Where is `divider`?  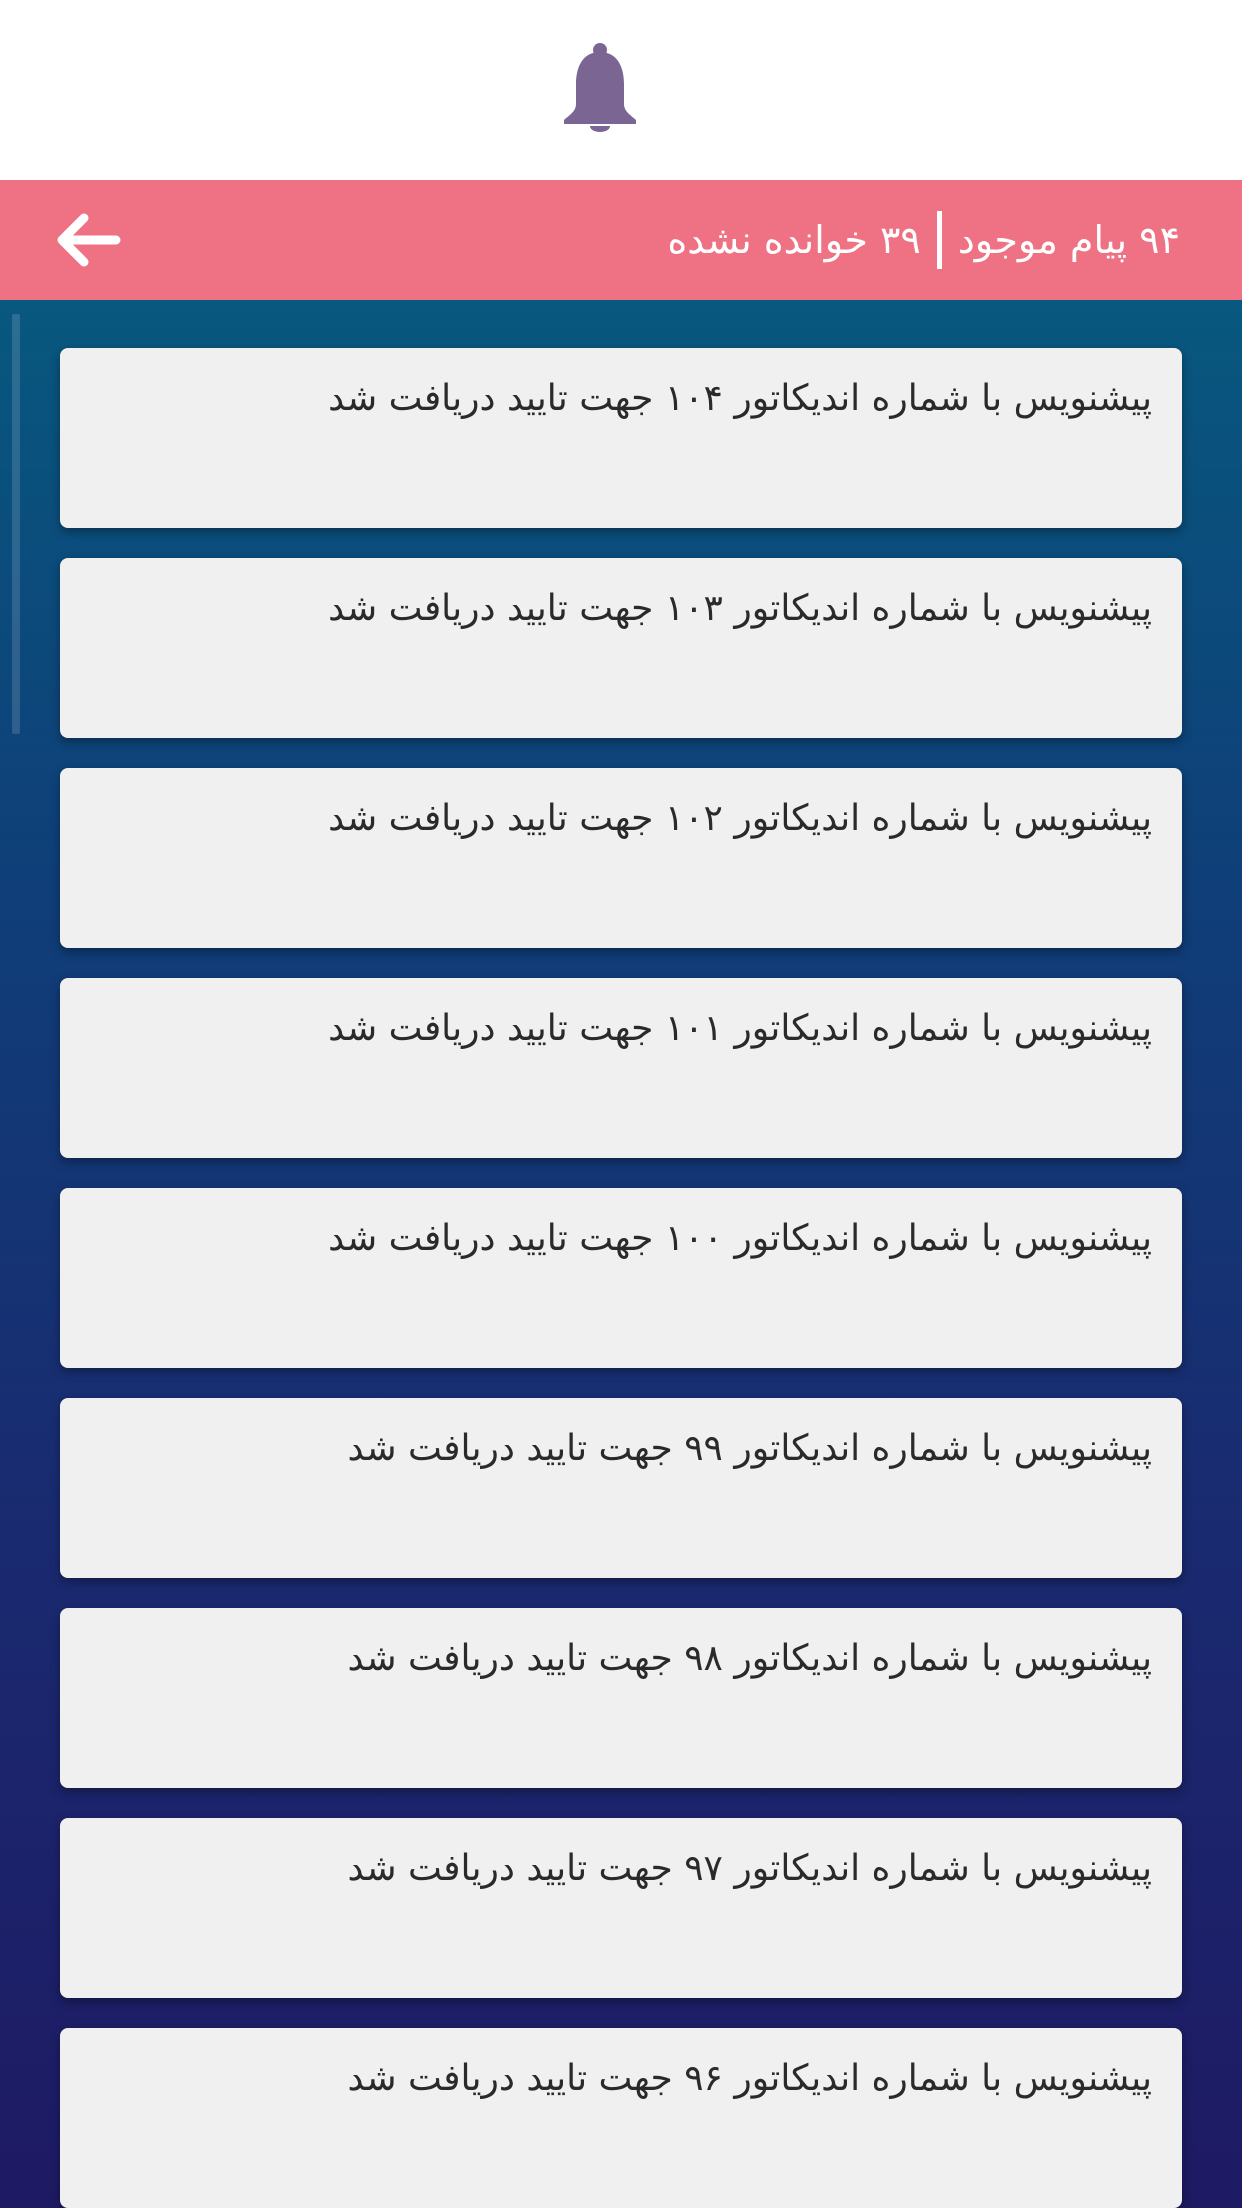 divider is located at coordinates (939, 240).